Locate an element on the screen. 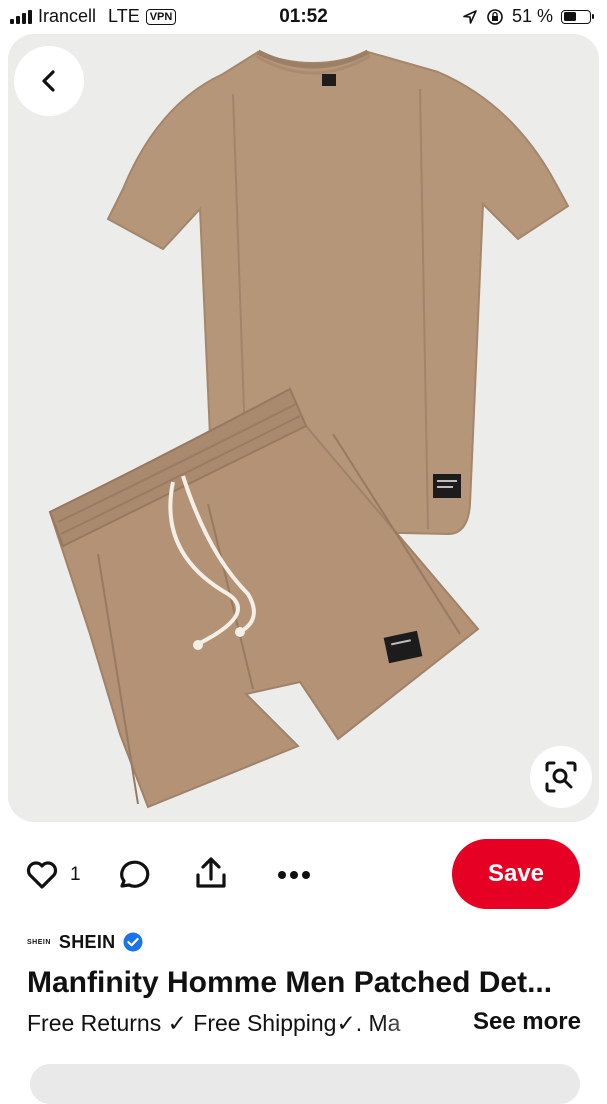 Image resolution: width=607 pixels, height=1104 pixels. source-name: SHEIN is located at coordinates (87, 942).